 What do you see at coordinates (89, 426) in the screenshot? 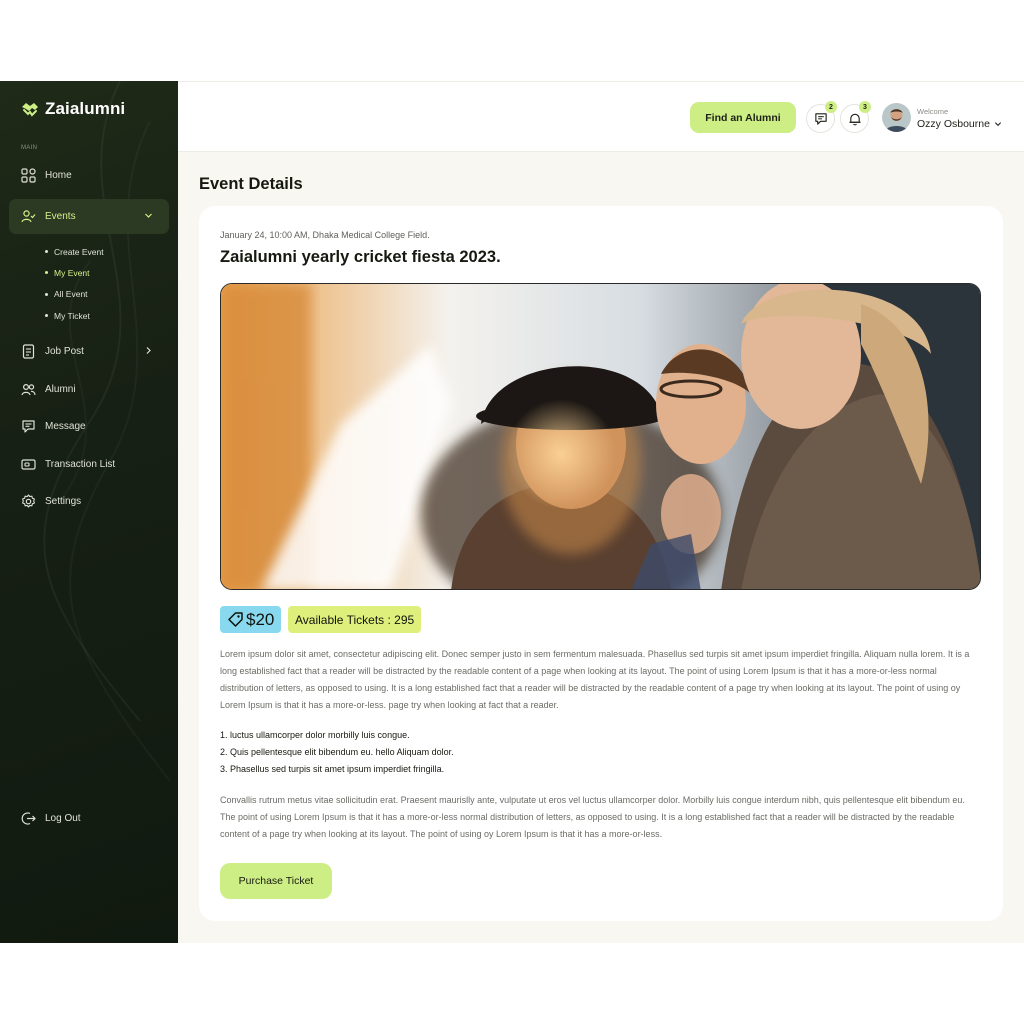
I see `sidebar-item-message: Message` at bounding box center [89, 426].